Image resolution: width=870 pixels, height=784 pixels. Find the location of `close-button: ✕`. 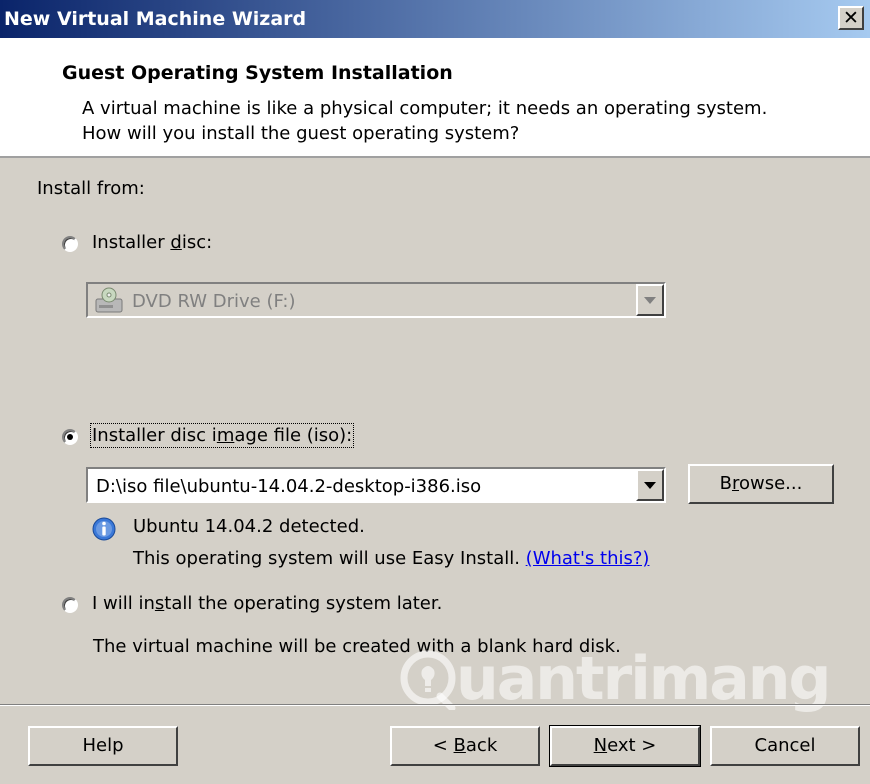

close-button: ✕ is located at coordinates (851, 18).